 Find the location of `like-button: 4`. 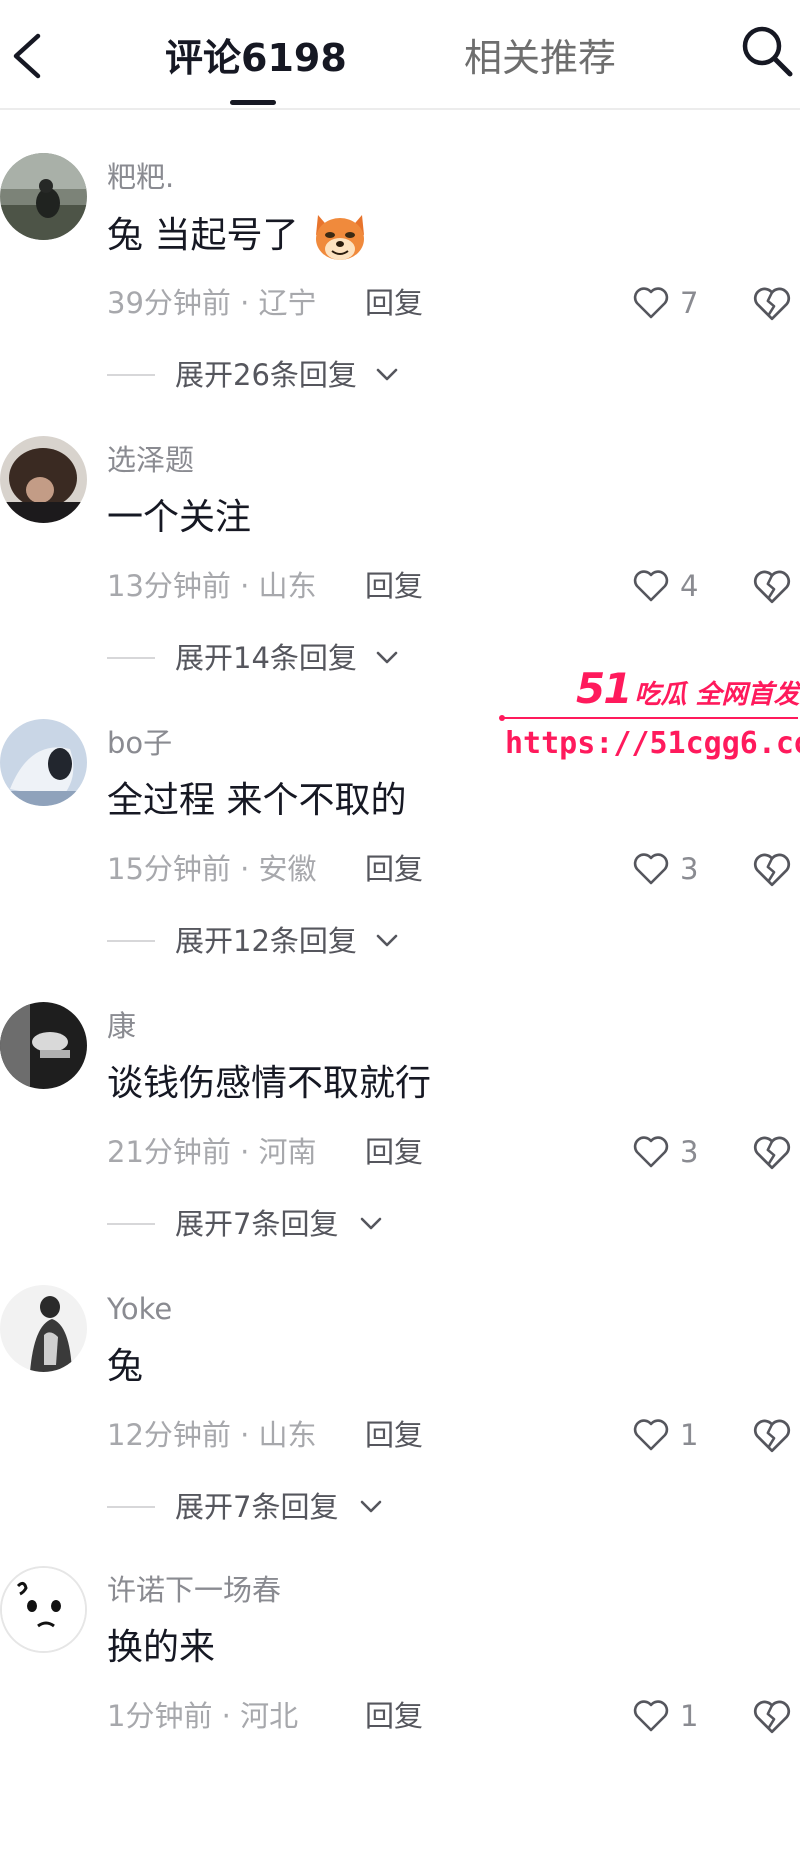

like-button: 4 is located at coordinates (687, 586).